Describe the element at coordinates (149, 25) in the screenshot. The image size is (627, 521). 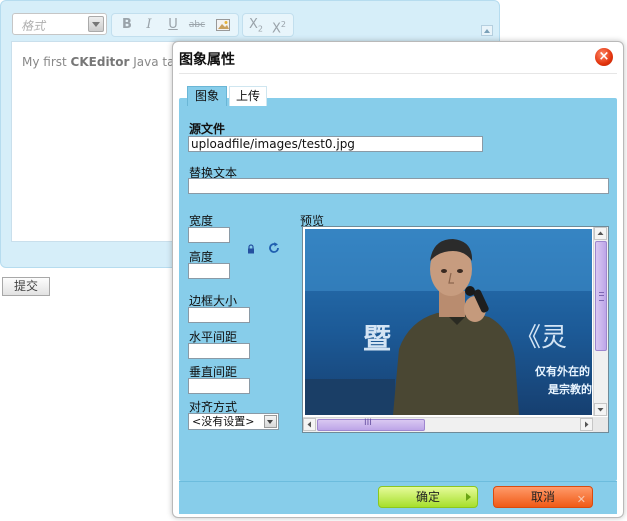
I see `italic-button: I` at that location.